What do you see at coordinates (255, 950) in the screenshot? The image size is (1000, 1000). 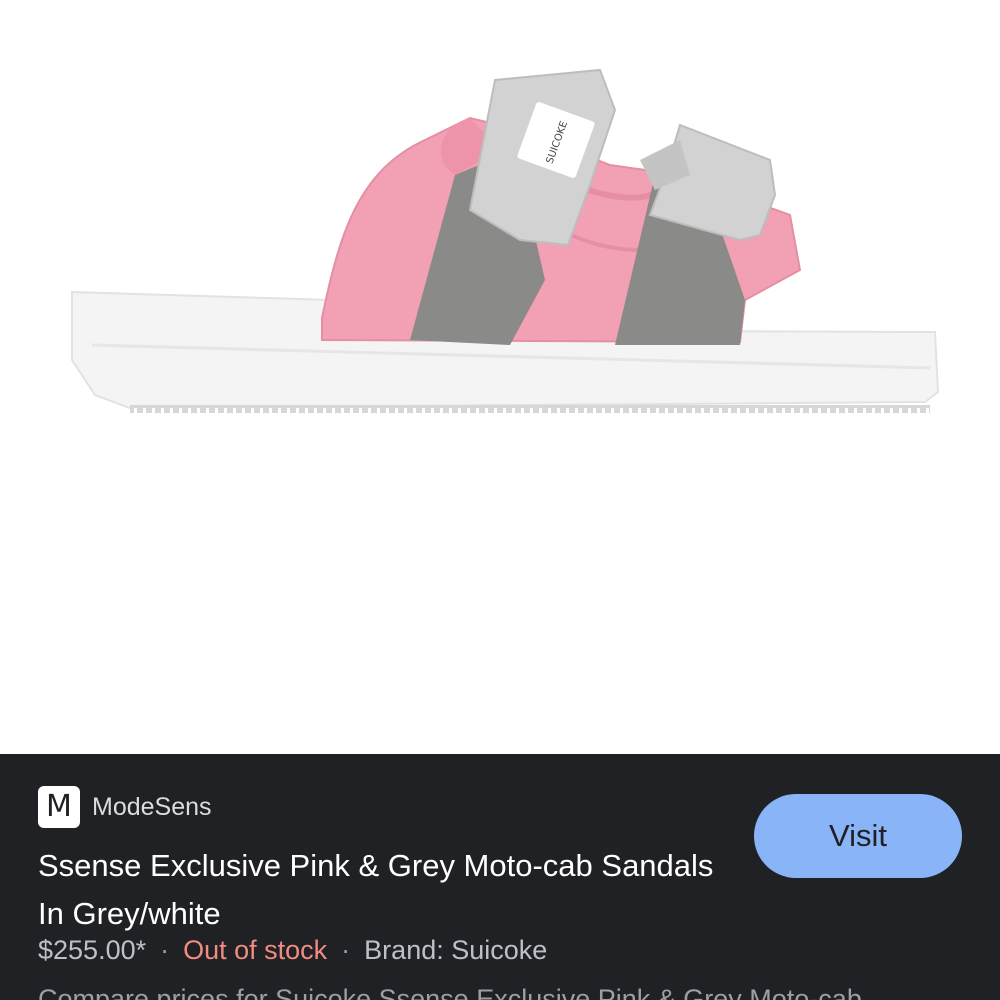 I see `stock-status: Out of stock` at bounding box center [255, 950].